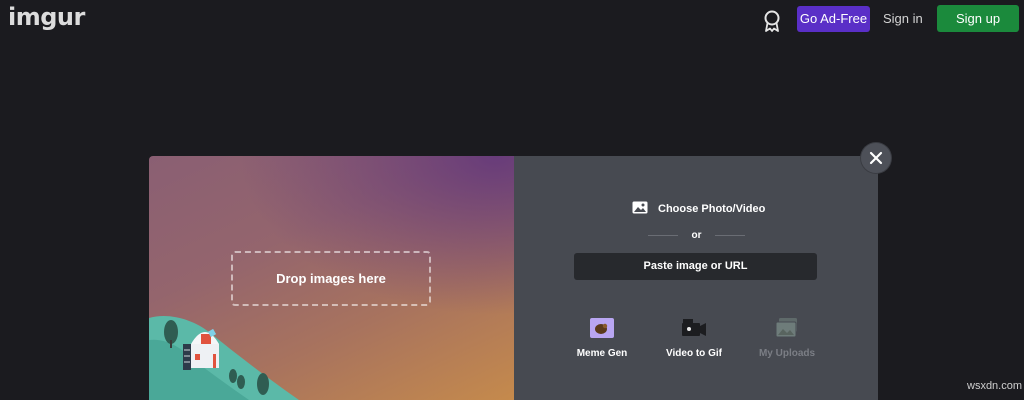  Describe the element at coordinates (512, 20) in the screenshot. I see `top-navigation-bar: imgur Go Ad-Free Sign in Sign up` at that location.